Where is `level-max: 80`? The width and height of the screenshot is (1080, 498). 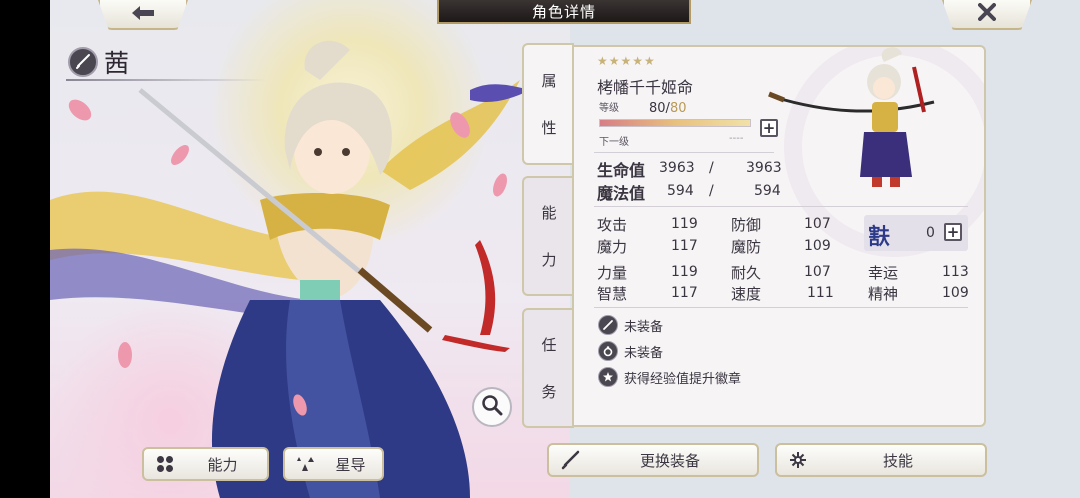 level-max: 80 is located at coordinates (678, 108).